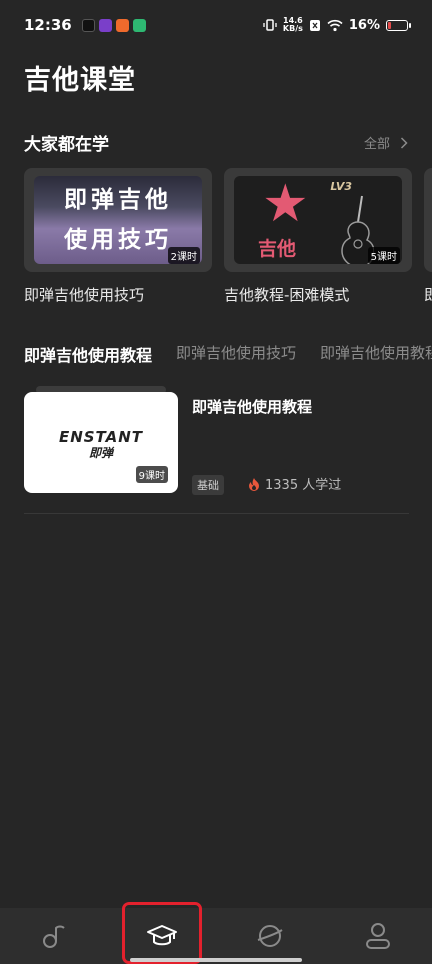 Image resolution: width=432 pixels, height=964 pixels. I want to click on lesson-count-badge: 9课时, so click(151, 474).